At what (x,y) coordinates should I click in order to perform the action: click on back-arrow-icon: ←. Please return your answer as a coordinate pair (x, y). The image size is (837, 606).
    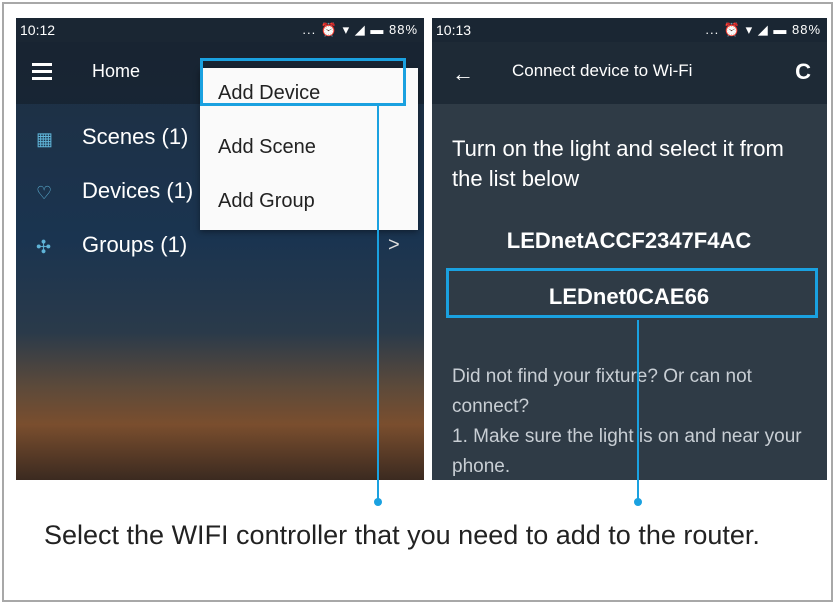
    Looking at the image, I should click on (463, 74).